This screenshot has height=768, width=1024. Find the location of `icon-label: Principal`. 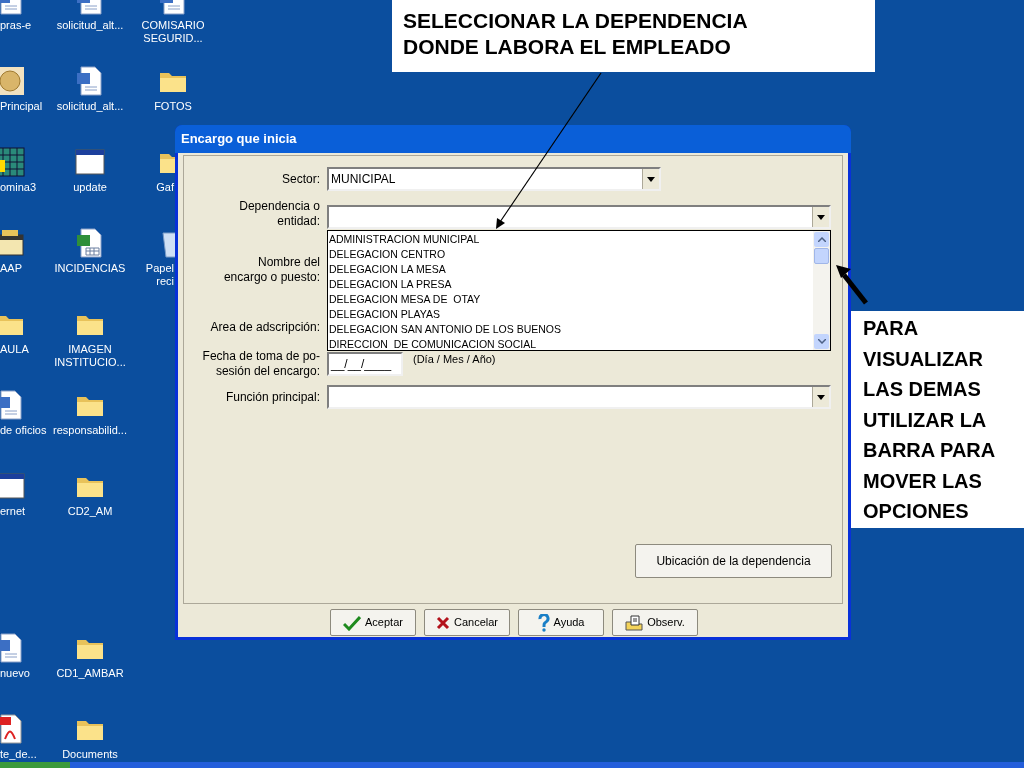

icon-label: Principal is located at coordinates (21, 106).